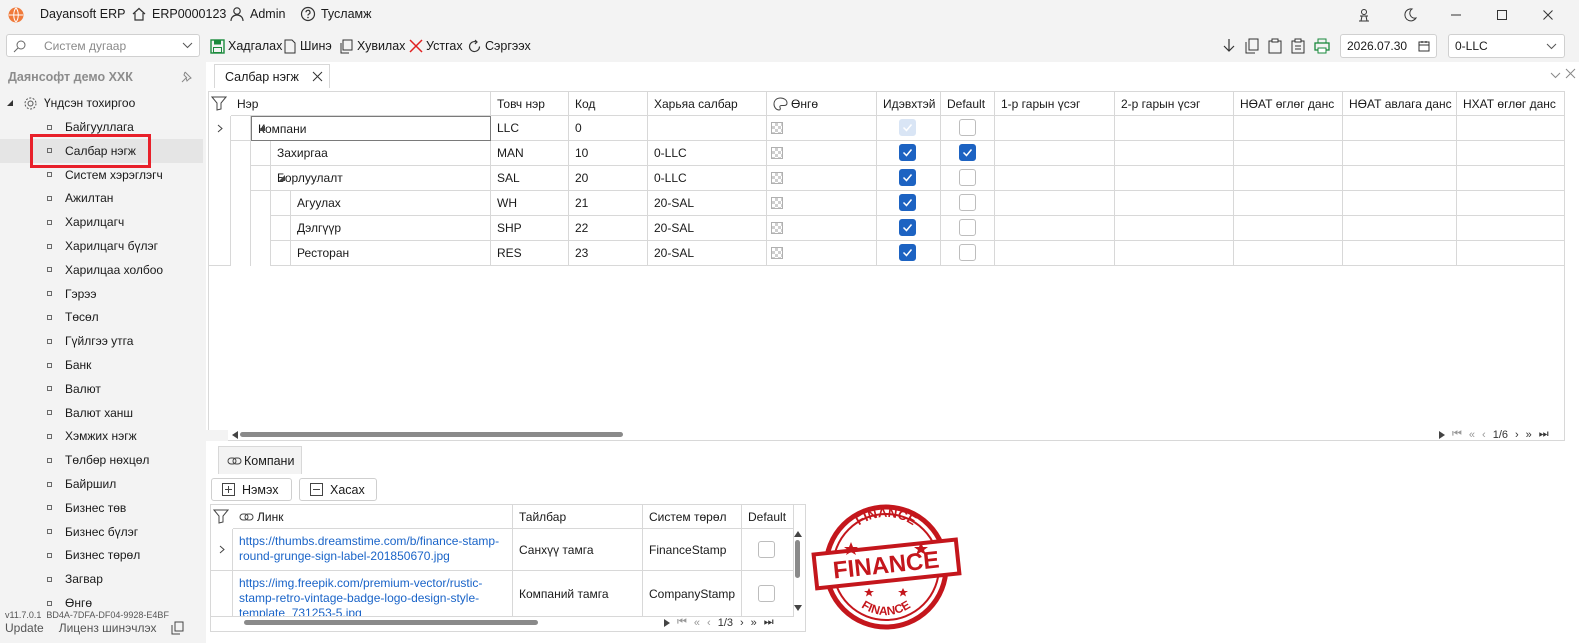 The height and width of the screenshot is (643, 1579). What do you see at coordinates (257, 14) in the screenshot?
I see `user-menu: Admin` at bounding box center [257, 14].